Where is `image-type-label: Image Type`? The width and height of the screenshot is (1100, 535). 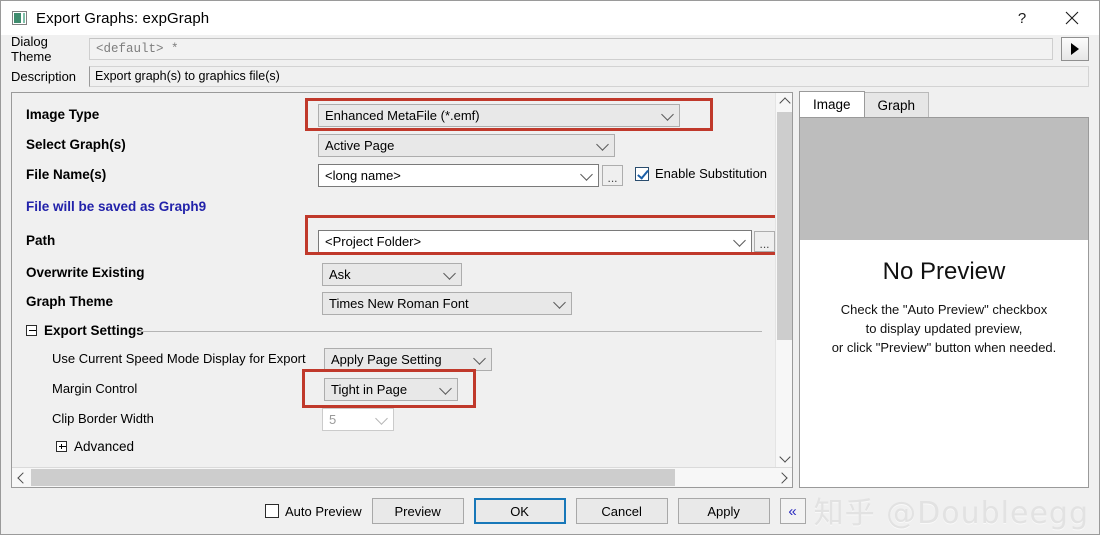
image-type-label: Image Type is located at coordinates (63, 114).